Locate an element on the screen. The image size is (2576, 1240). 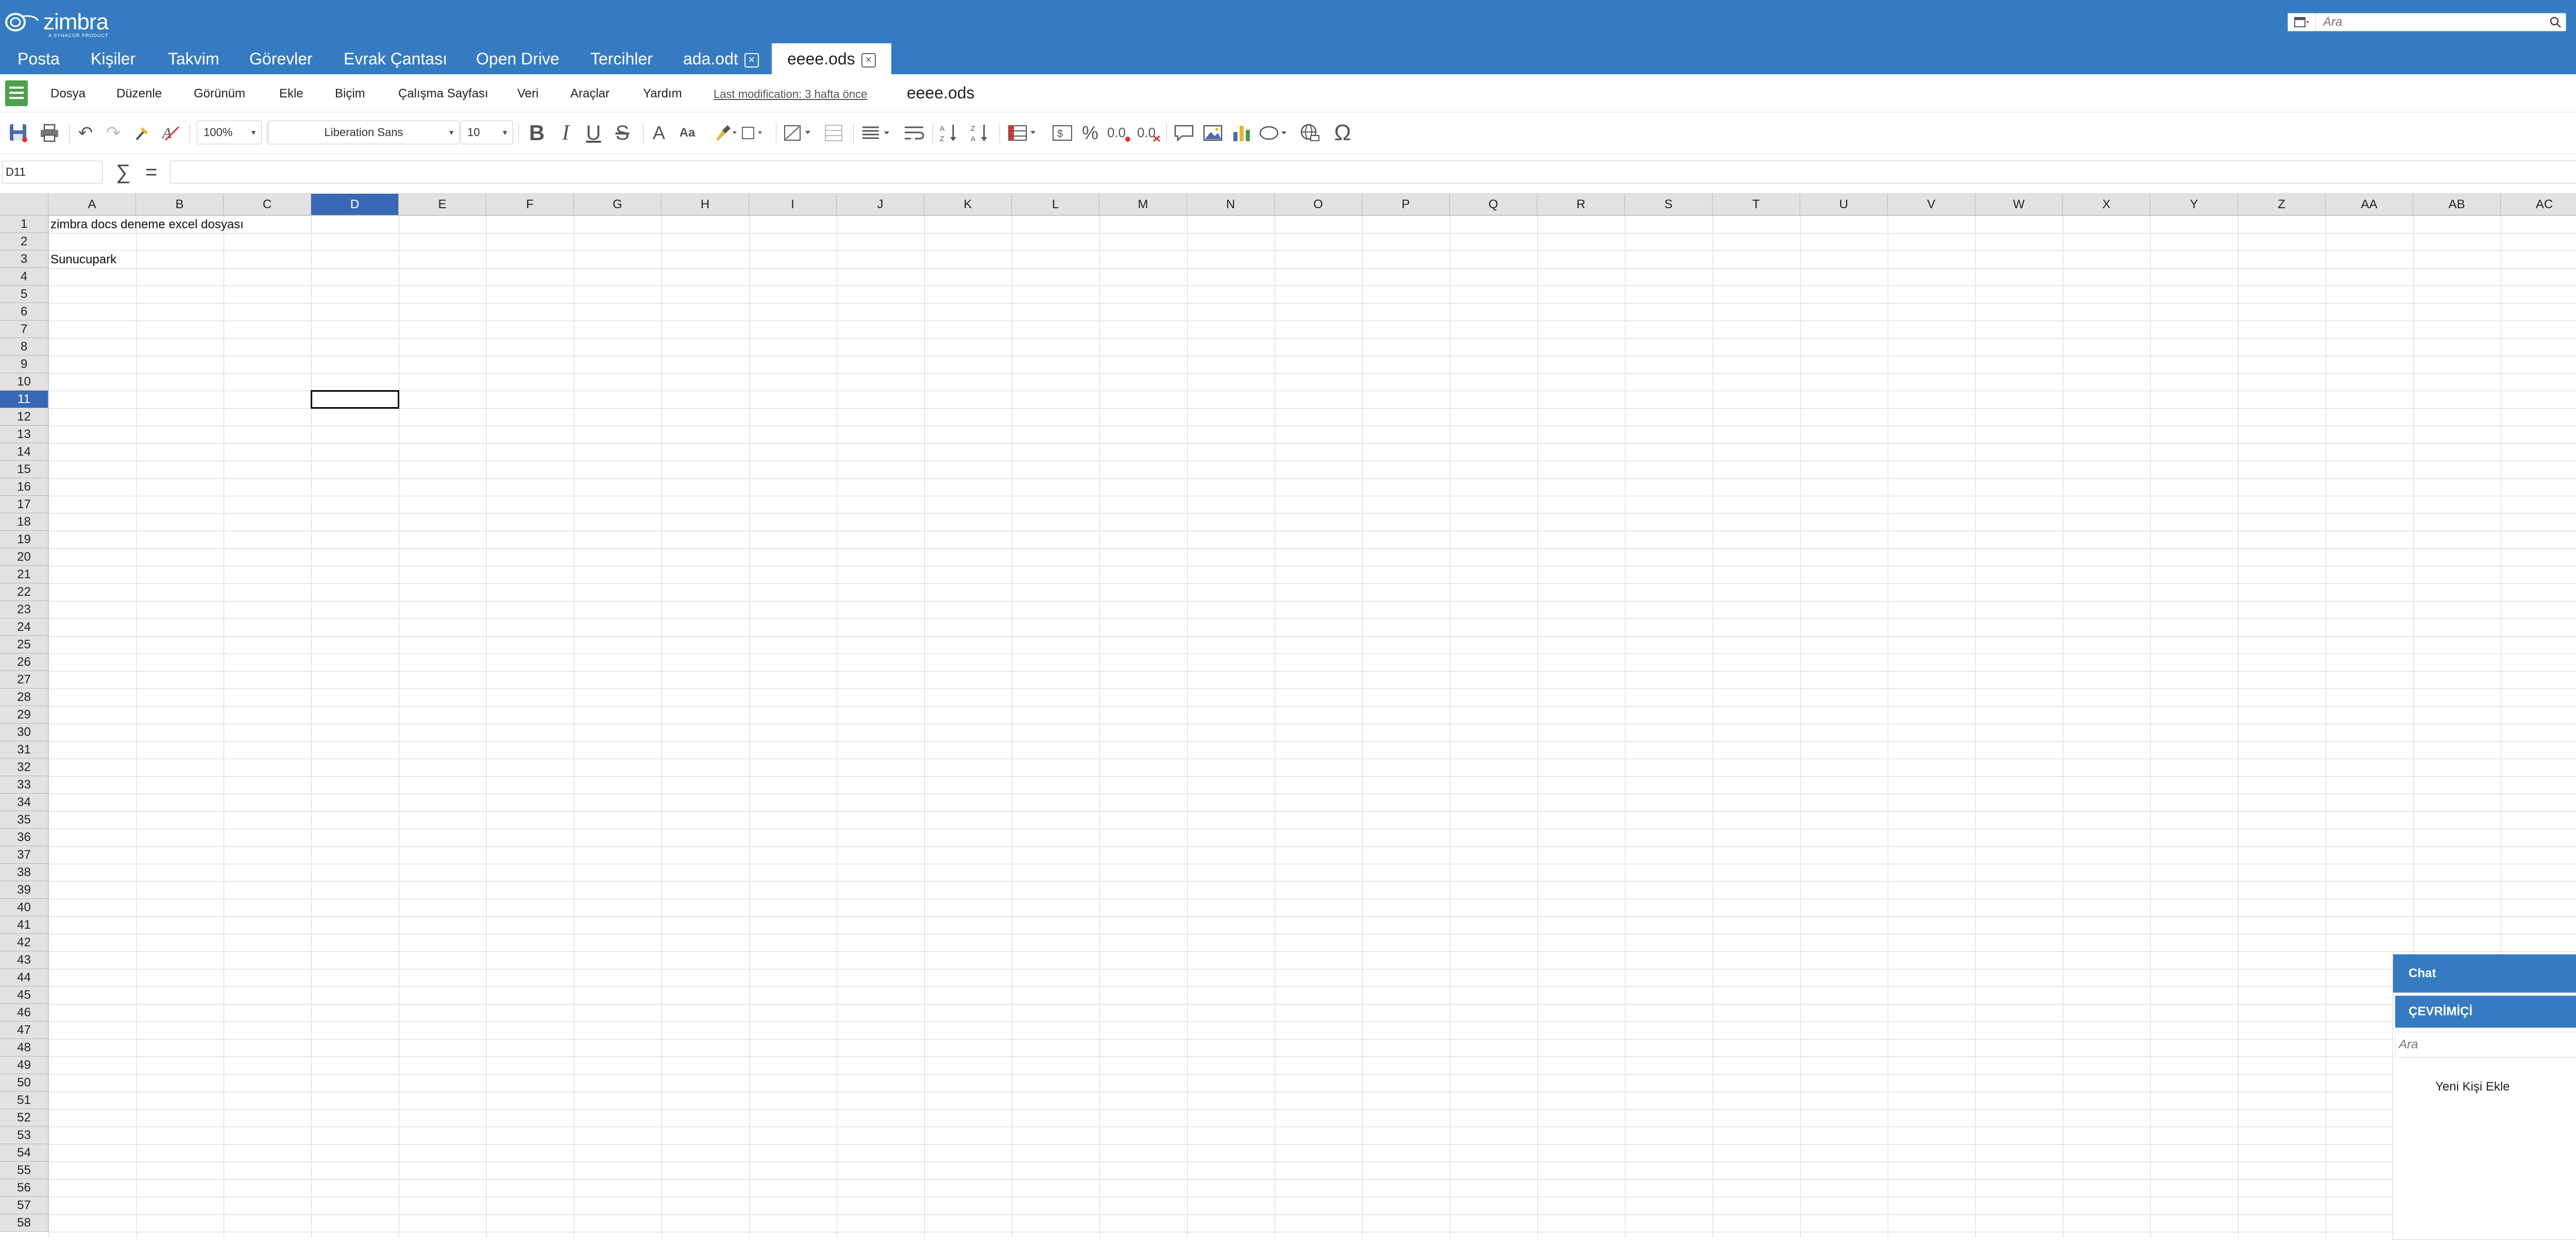
tab-eeee-ods: eeee.ods × is located at coordinates (831, 59).